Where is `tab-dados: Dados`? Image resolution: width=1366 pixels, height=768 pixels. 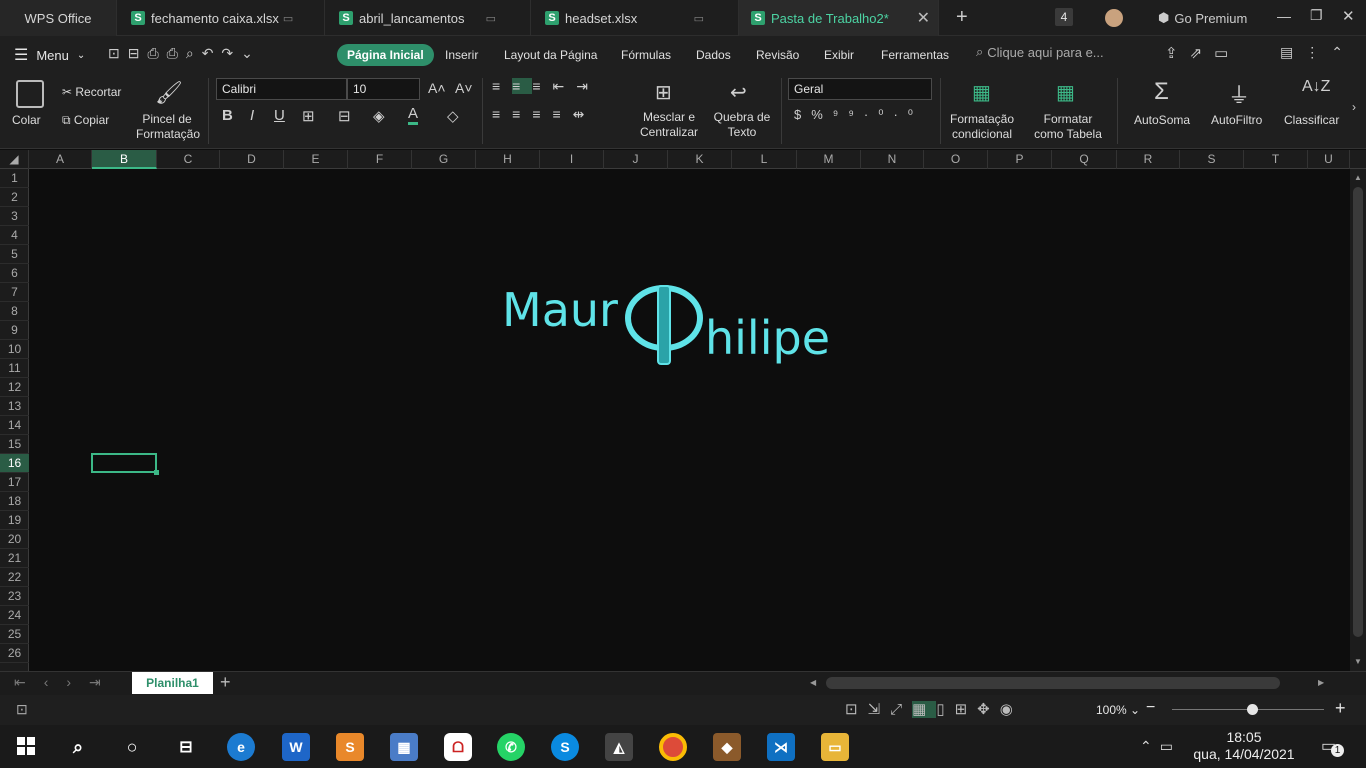
tab-dados: Dados is located at coordinates (713, 55).